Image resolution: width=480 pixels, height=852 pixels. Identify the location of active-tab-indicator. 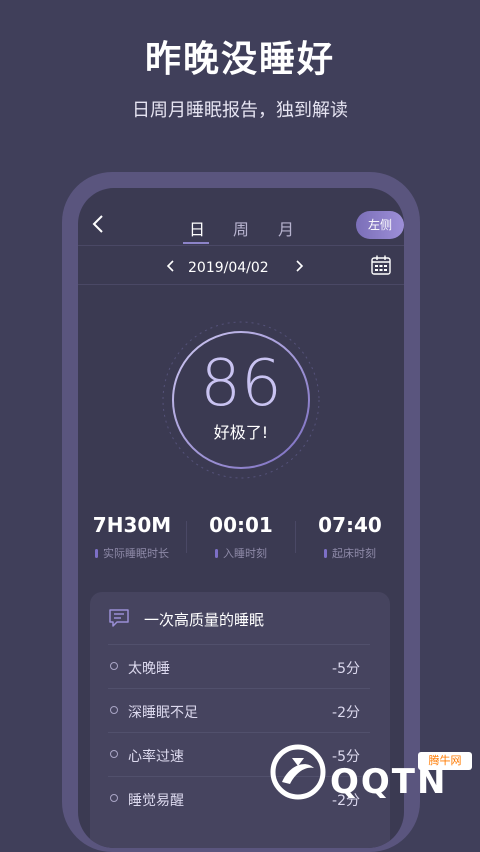
(196, 243).